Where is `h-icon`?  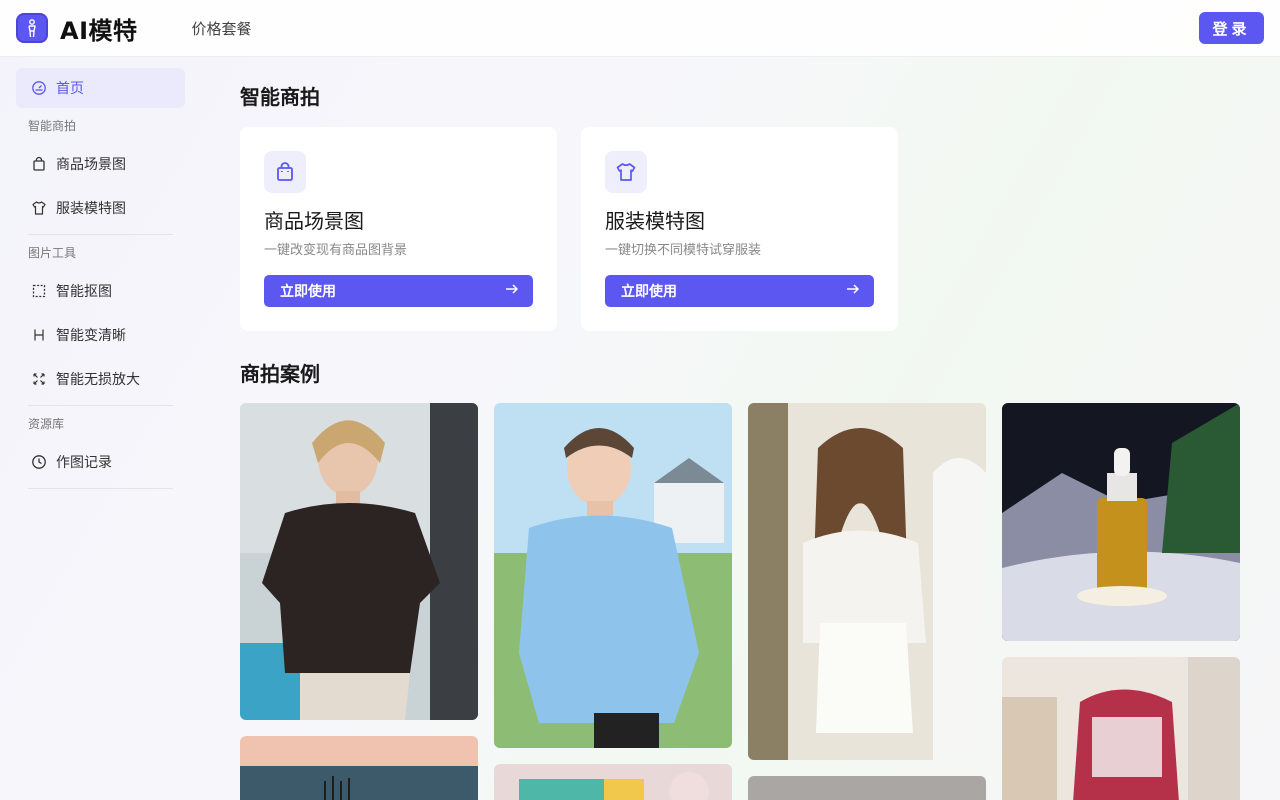 h-icon is located at coordinates (39, 335).